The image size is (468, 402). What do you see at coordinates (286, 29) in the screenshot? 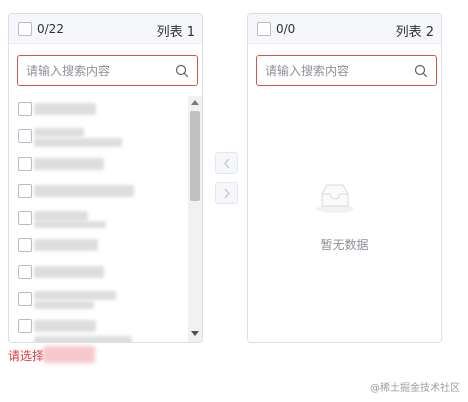
I see `selection-count: 0/0` at bounding box center [286, 29].